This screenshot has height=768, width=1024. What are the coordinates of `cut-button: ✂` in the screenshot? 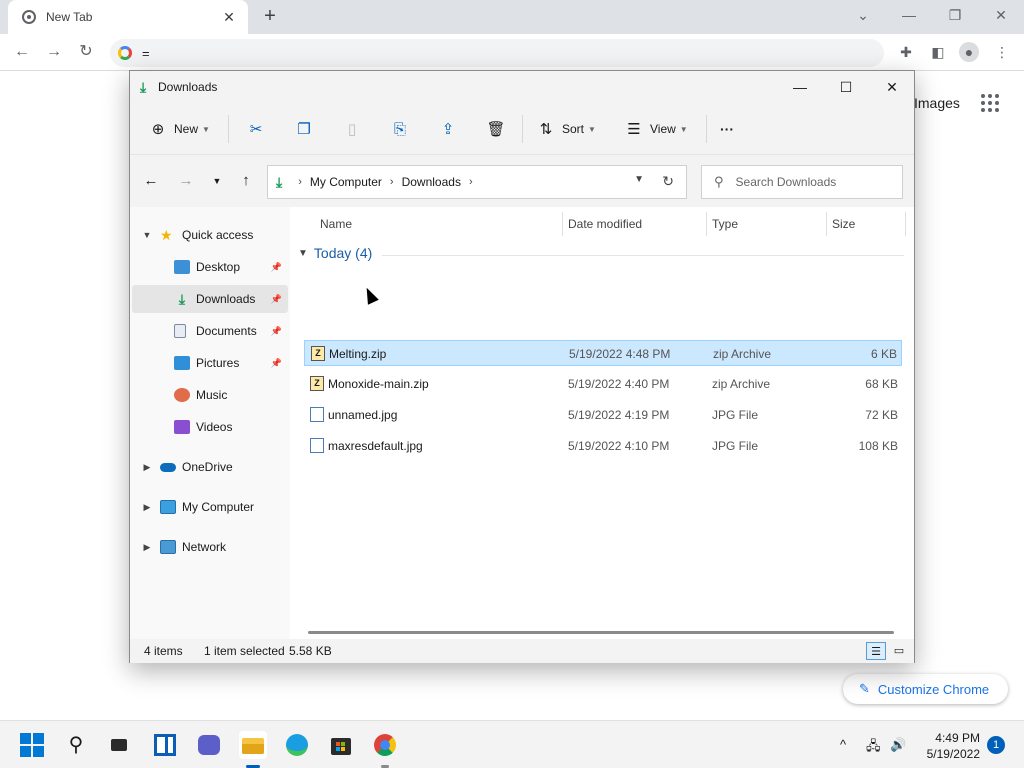 It's located at (256, 129).